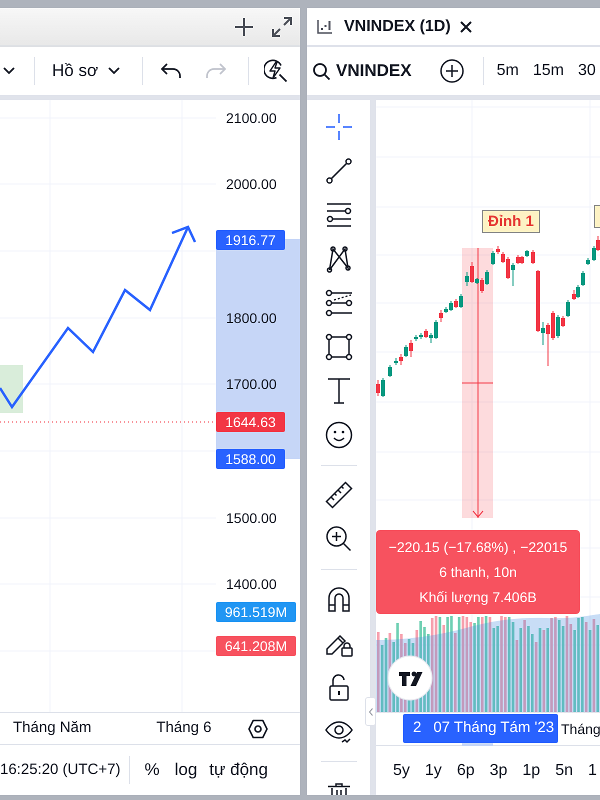  What do you see at coordinates (251, 384) in the screenshot?
I see `price-axis-label: 1700.00` at bounding box center [251, 384].